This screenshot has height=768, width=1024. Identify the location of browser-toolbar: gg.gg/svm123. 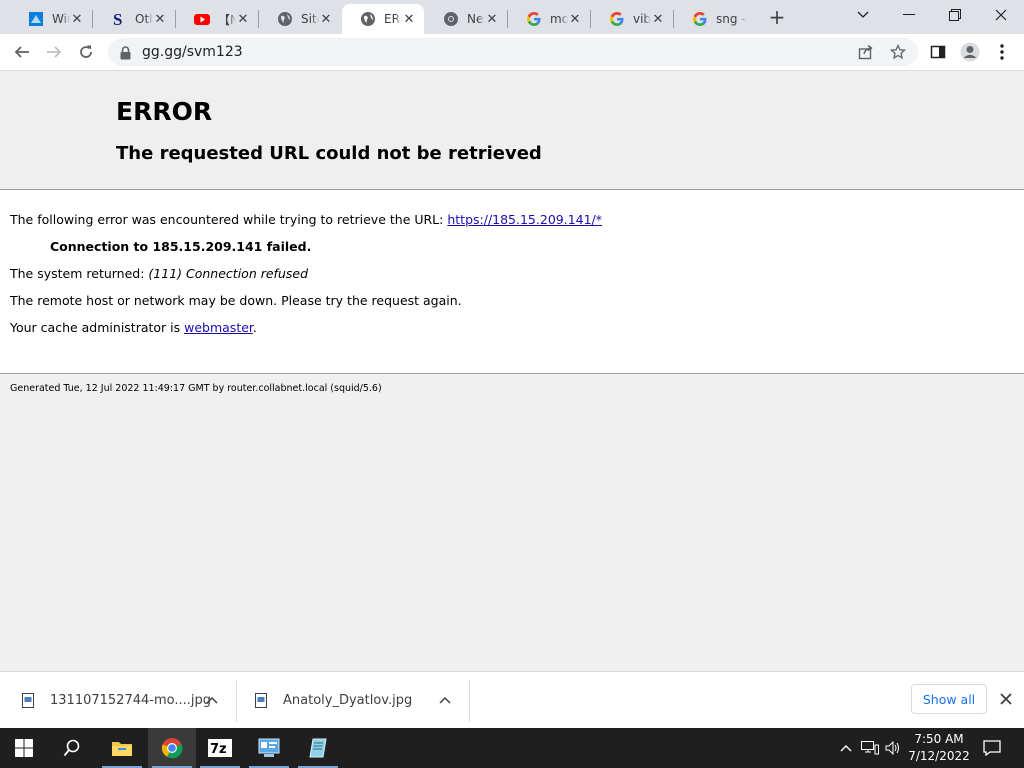
(512, 52).